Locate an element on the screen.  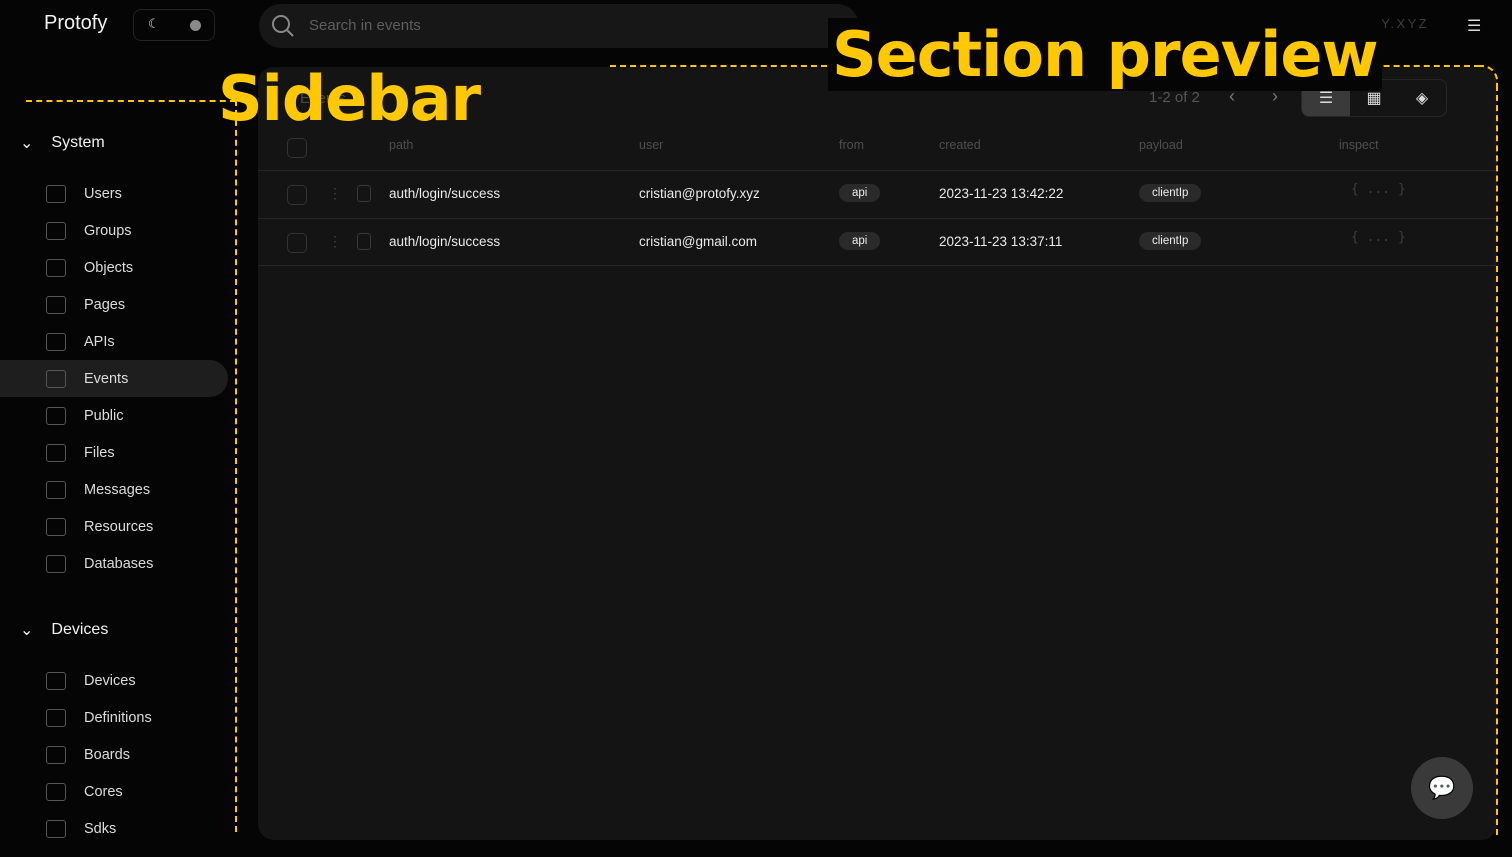
sidebar-item-label: Events is located at coordinates (106, 378).